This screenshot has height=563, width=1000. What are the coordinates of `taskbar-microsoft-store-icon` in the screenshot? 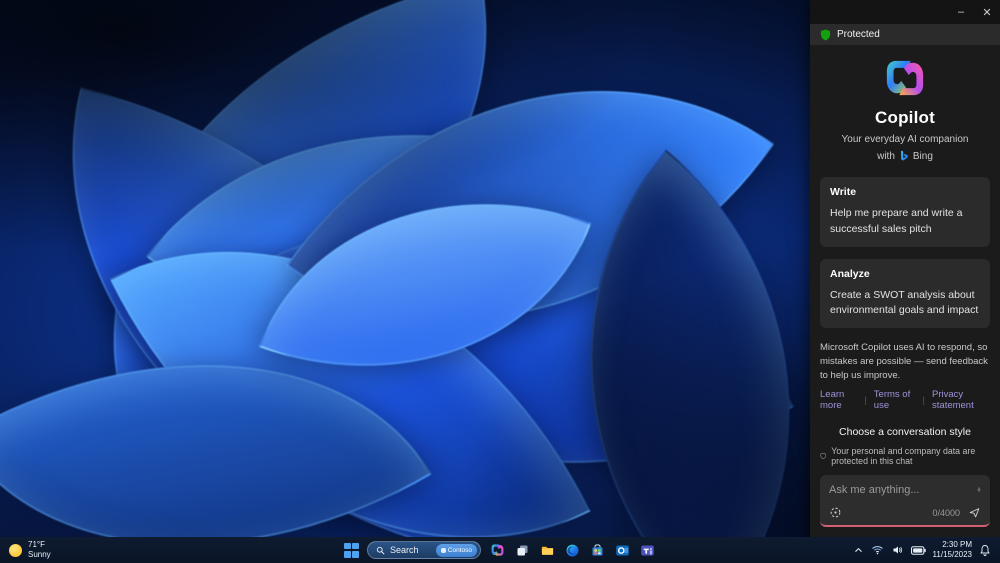 It's located at (597, 550).